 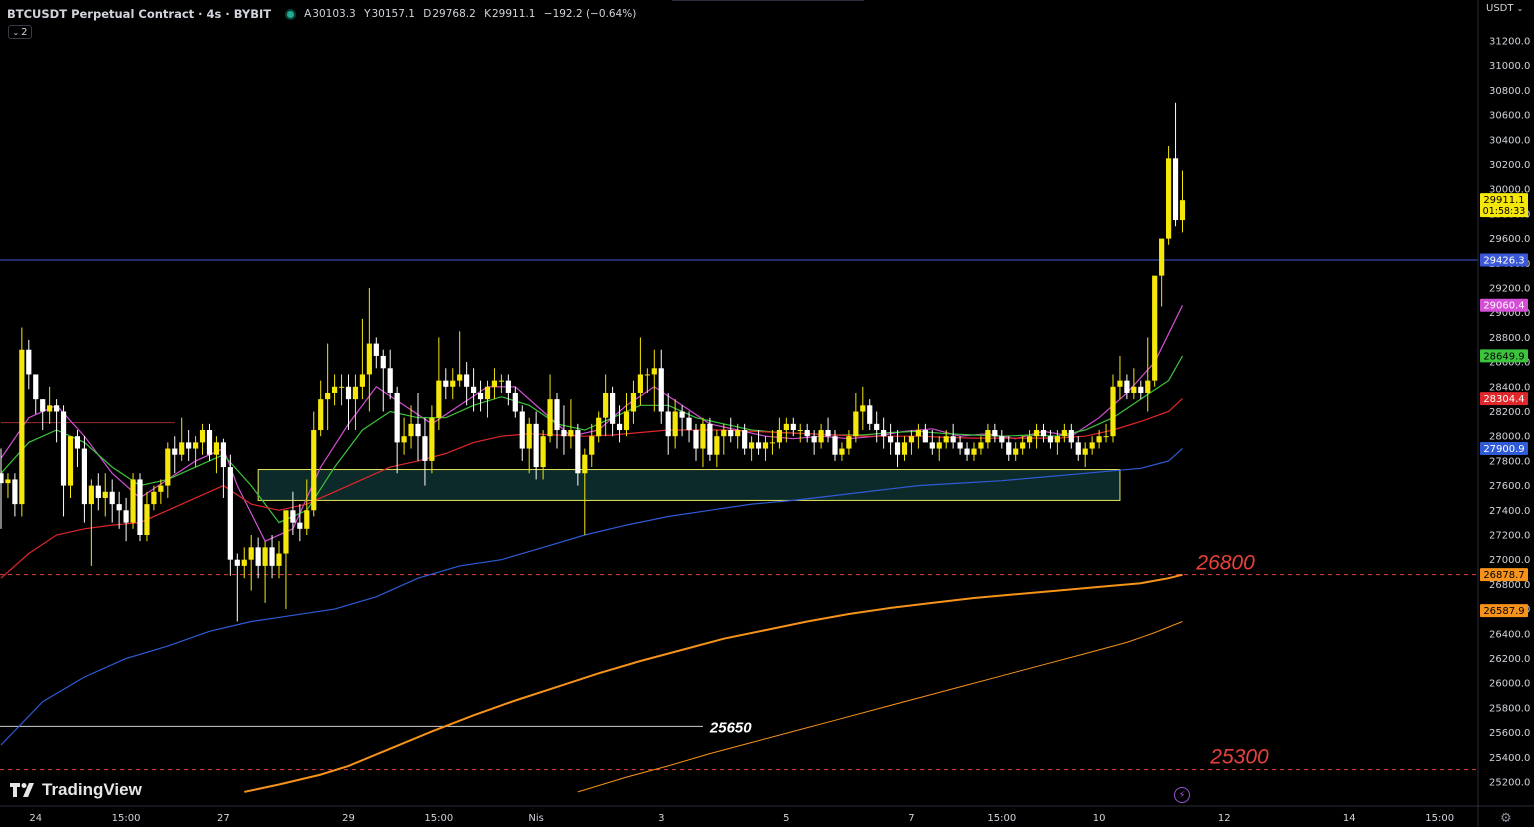 What do you see at coordinates (1506, 818) in the screenshot?
I see `gear-icon: ⚙` at bounding box center [1506, 818].